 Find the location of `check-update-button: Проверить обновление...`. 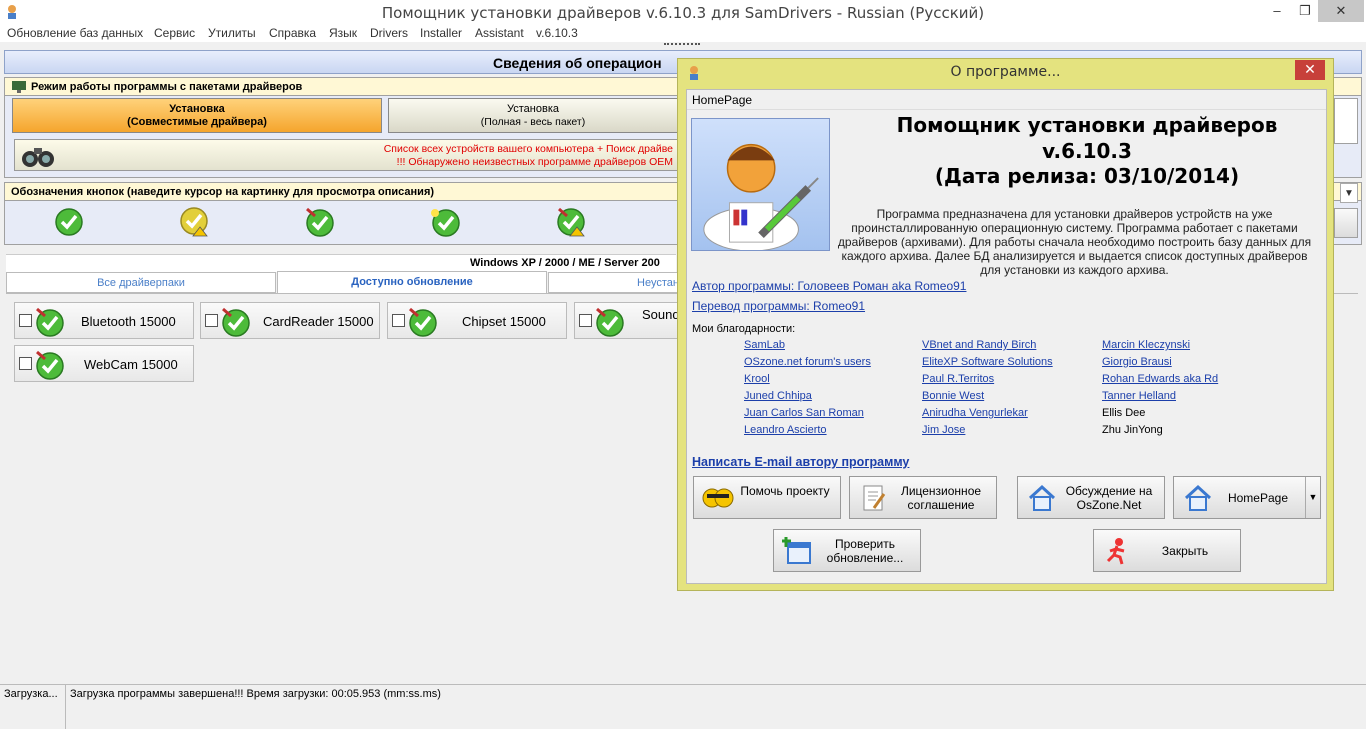

check-update-button: Проверить обновление... is located at coordinates (847, 550).